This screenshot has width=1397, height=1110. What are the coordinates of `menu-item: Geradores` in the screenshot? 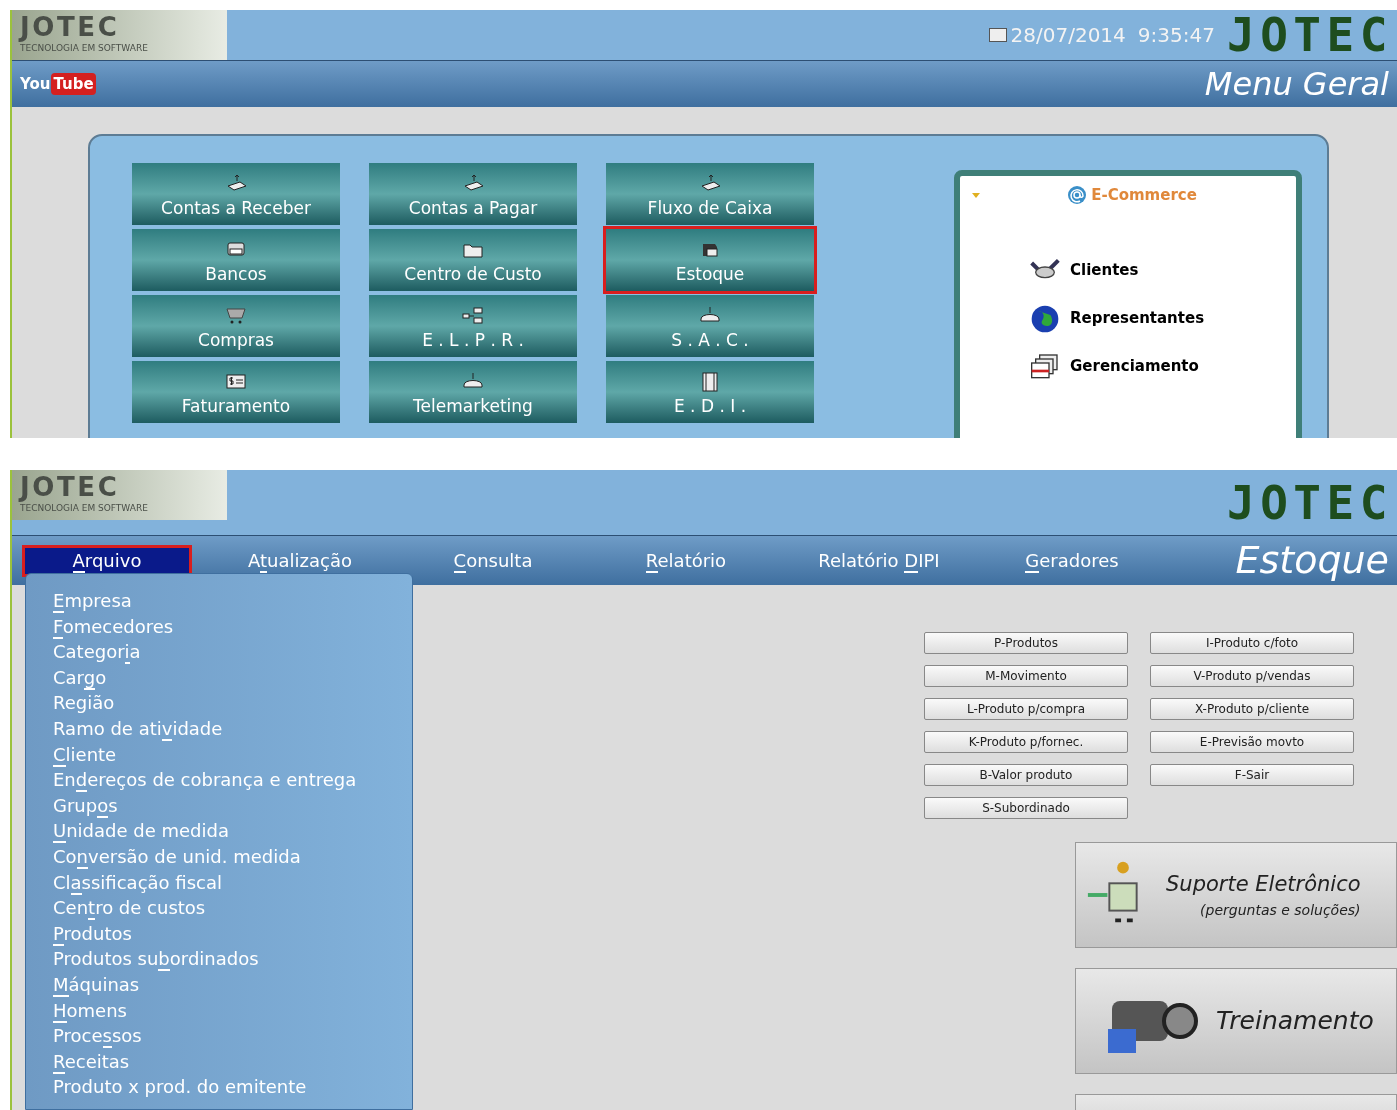 It's located at (1072, 560).